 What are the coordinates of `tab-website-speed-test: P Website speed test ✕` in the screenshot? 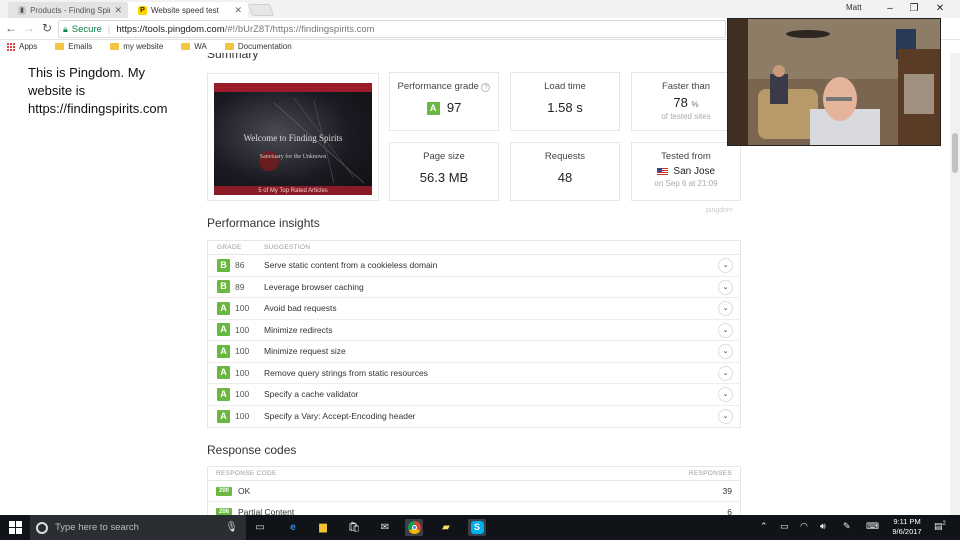 It's located at (188, 10).